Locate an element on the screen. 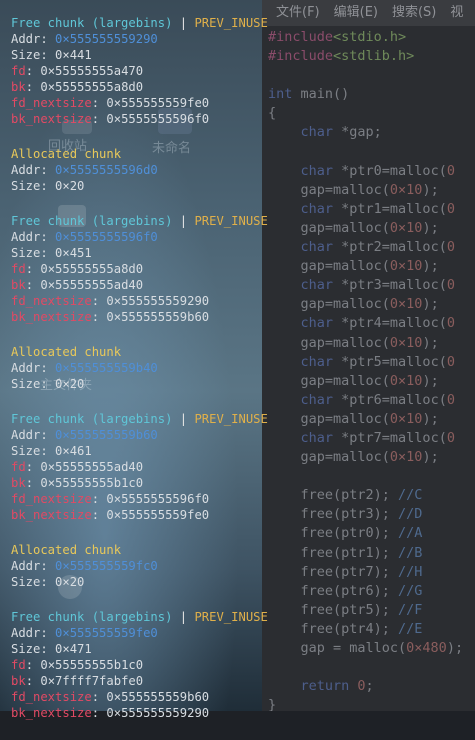 The width and height of the screenshot is (475, 740). field-value: 0×555555559290 is located at coordinates (106, 39).